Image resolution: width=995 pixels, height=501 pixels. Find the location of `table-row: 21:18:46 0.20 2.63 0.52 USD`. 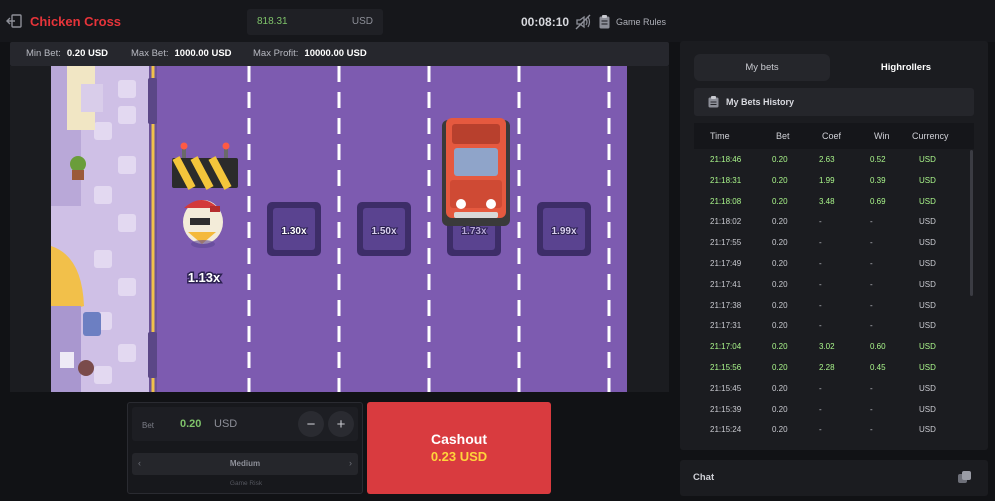

table-row: 21:18:46 0.20 2.63 0.52 USD is located at coordinates (834, 159).